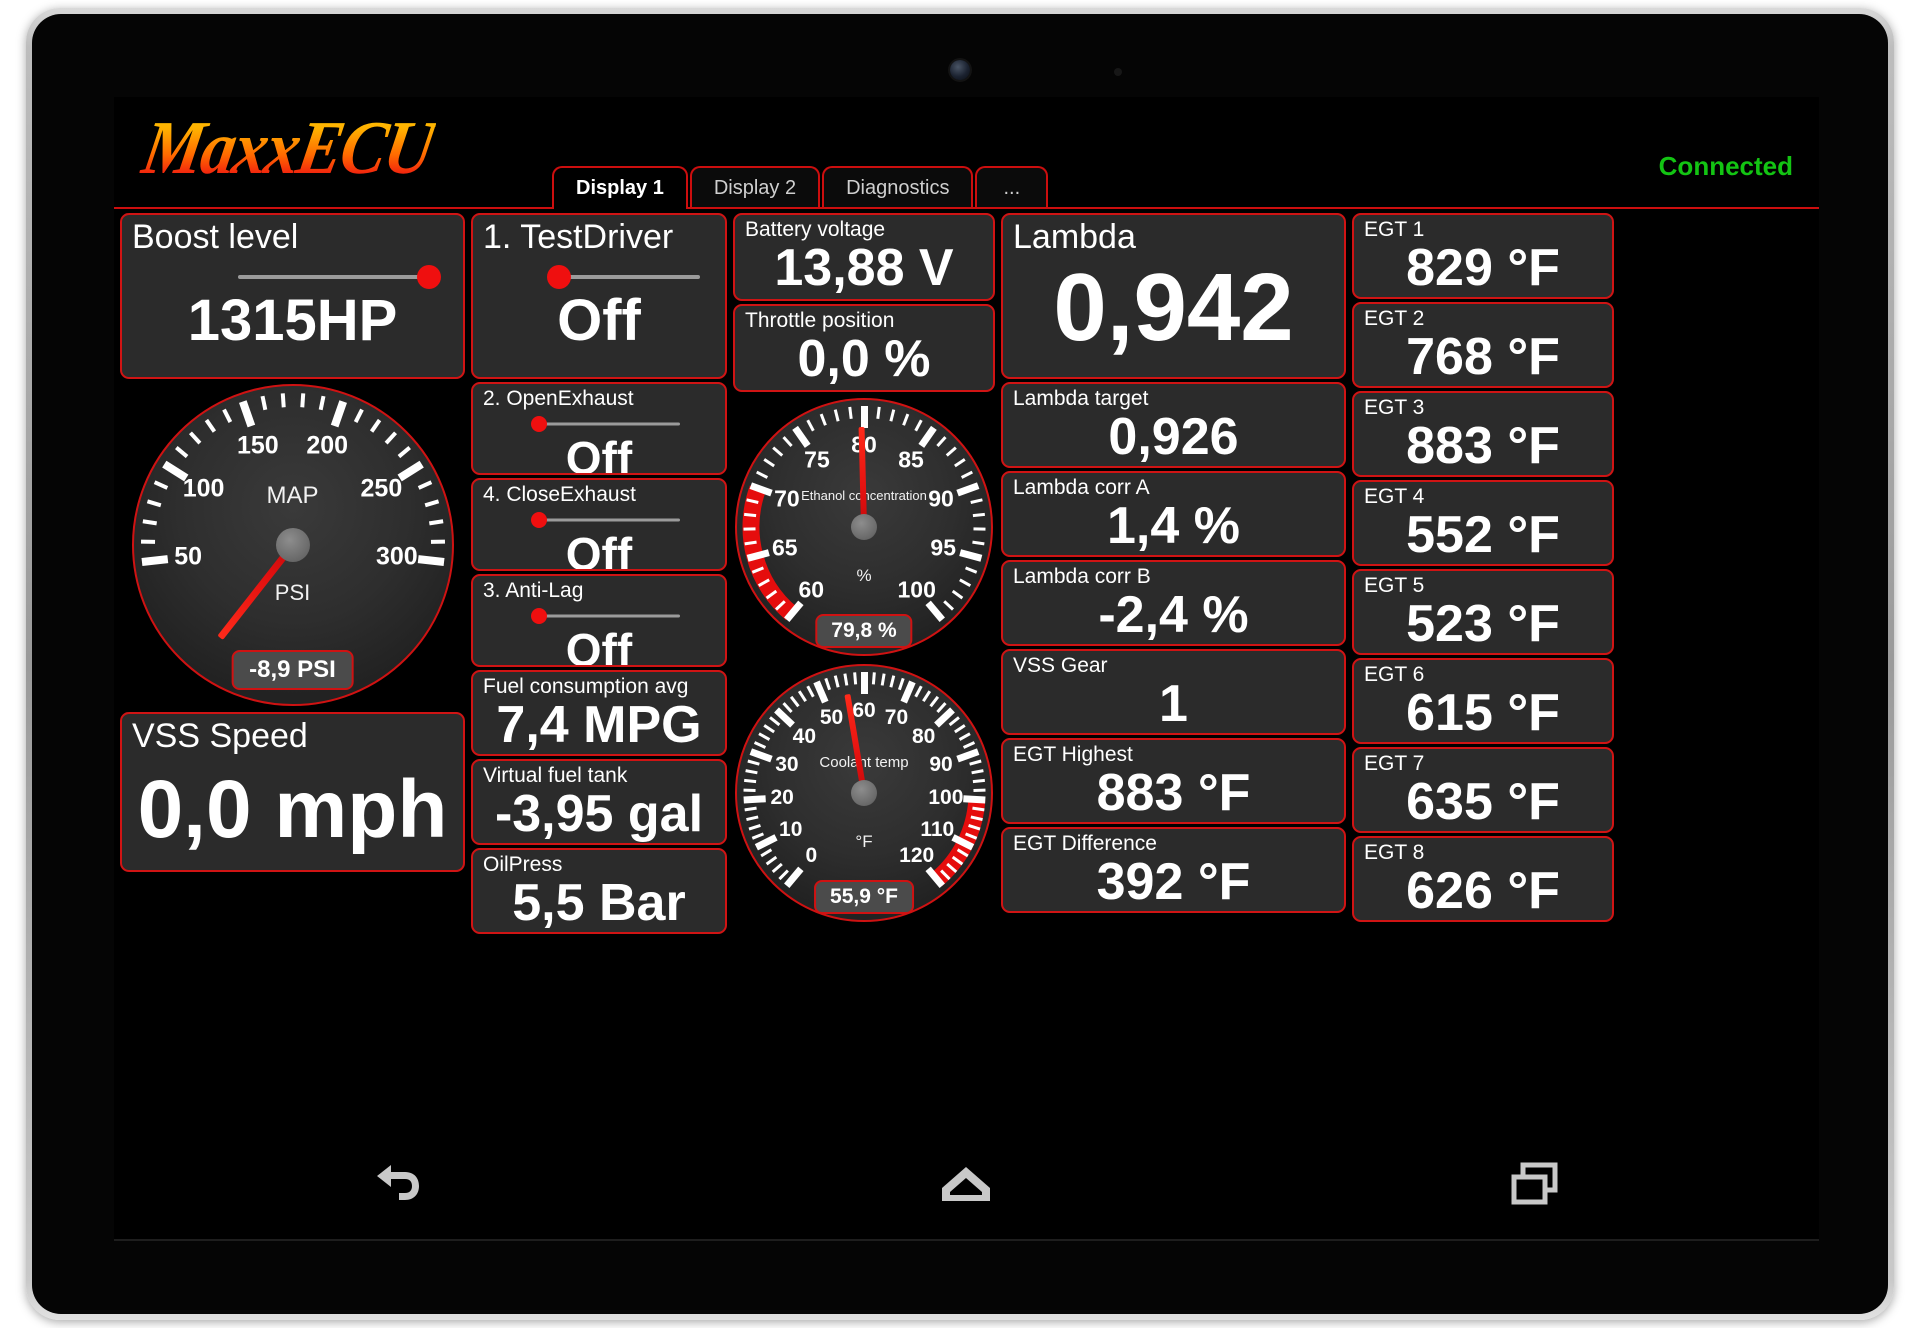  Describe the element at coordinates (1173, 792) in the screenshot. I see `egt-highest-value: 883 °F` at that location.